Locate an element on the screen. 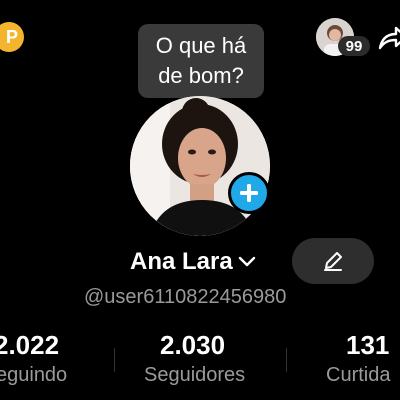 Image resolution: width=400 pixels, height=400 pixels. profile-photo is located at coordinates (200, 166).